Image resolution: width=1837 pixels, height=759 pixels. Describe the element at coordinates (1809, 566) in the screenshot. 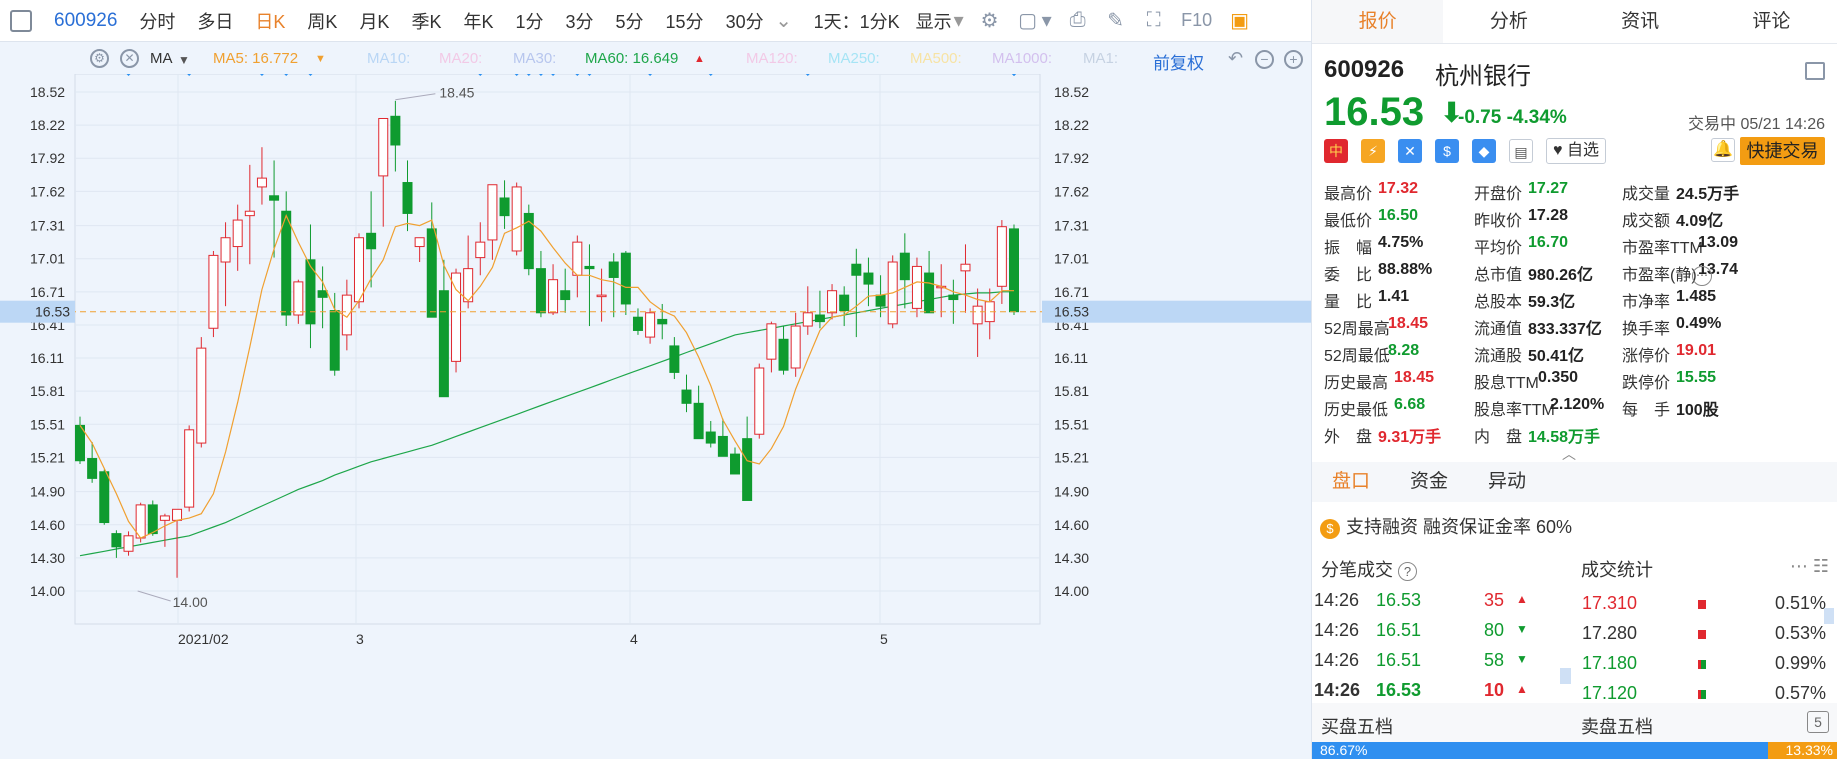

I see `list-options-icon: ⋯ ☷` at that location.